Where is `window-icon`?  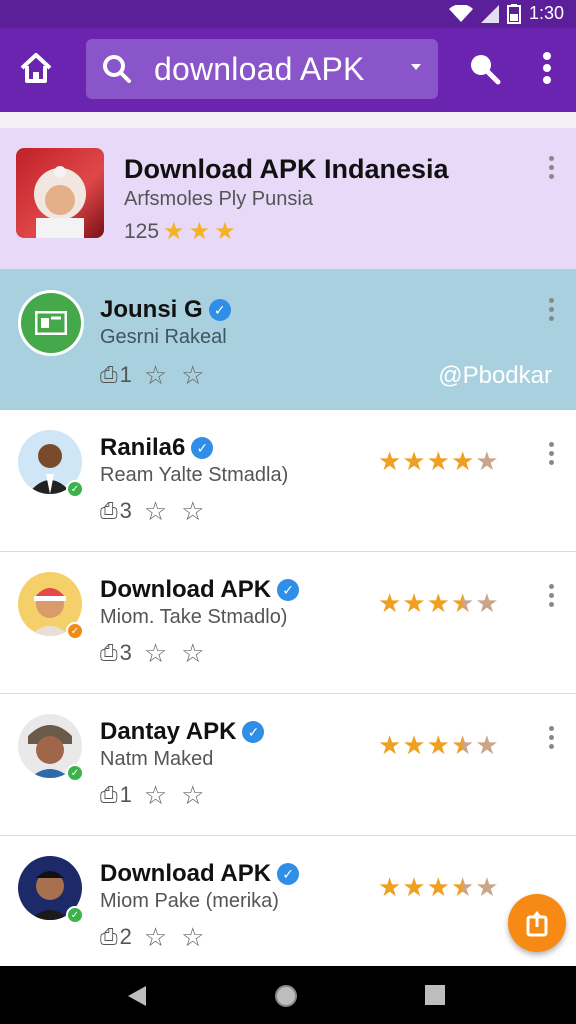 window-icon is located at coordinates (51, 323).